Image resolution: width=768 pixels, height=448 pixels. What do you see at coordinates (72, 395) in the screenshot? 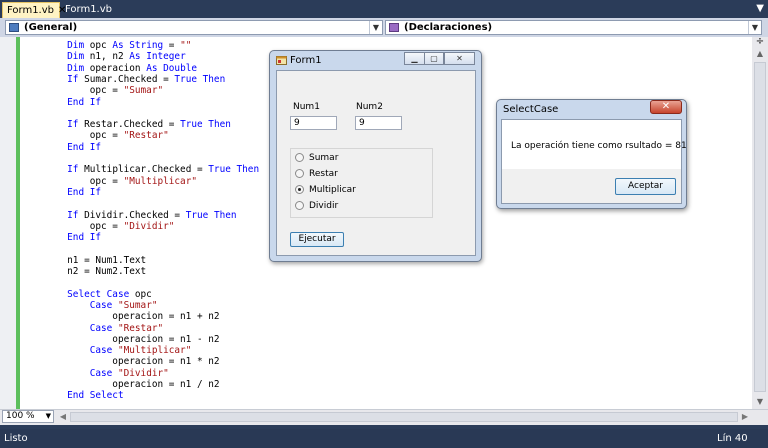
I see `code-line: End Select` at bounding box center [72, 395].